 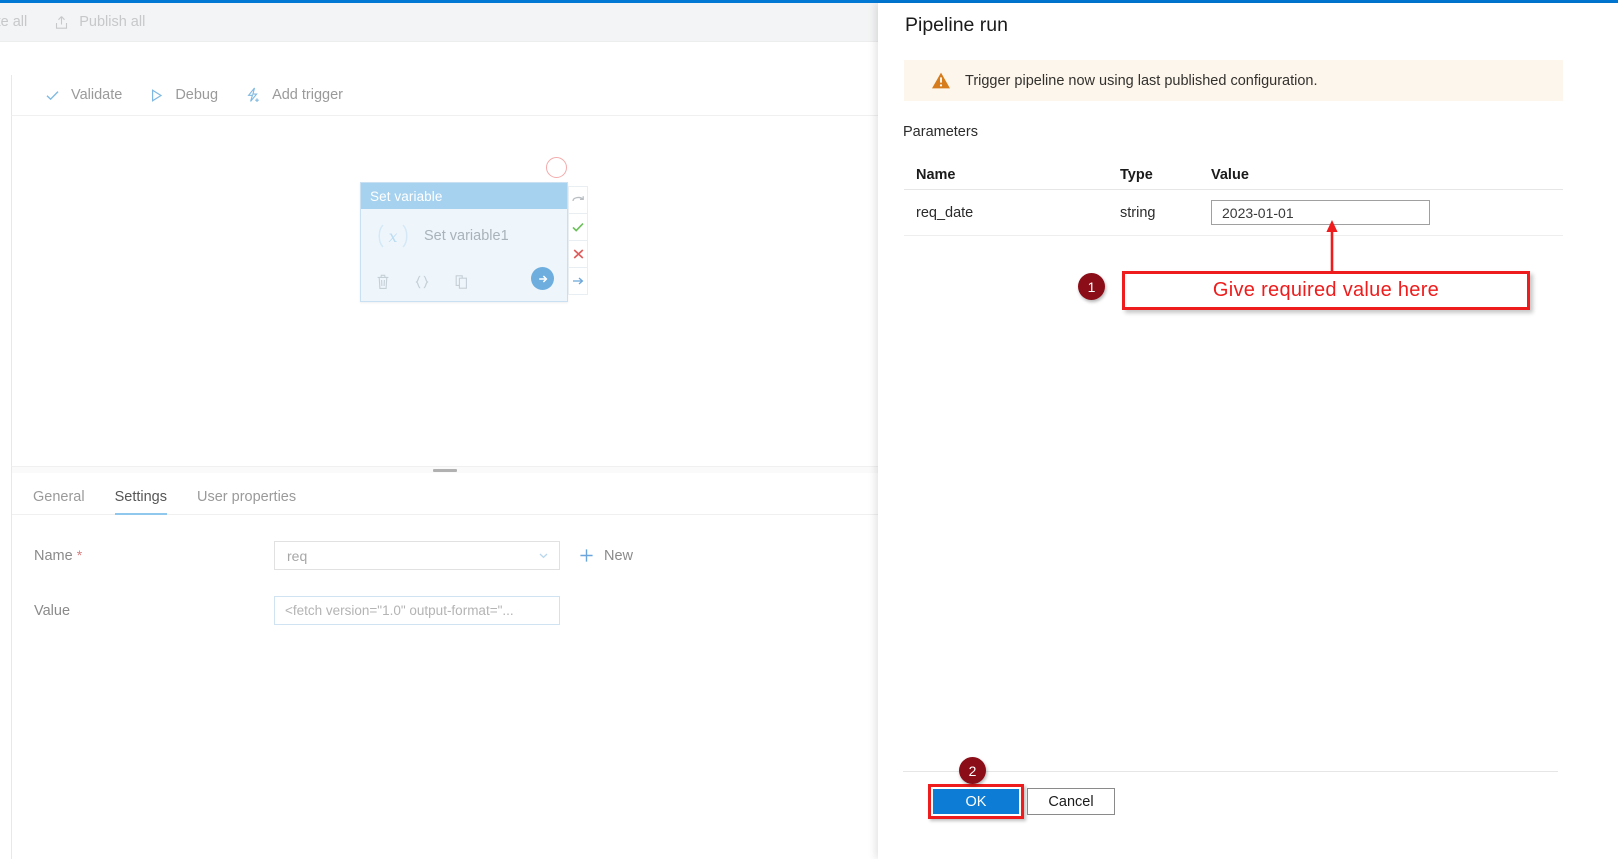 I want to click on publish-icon, so click(x=61, y=22).